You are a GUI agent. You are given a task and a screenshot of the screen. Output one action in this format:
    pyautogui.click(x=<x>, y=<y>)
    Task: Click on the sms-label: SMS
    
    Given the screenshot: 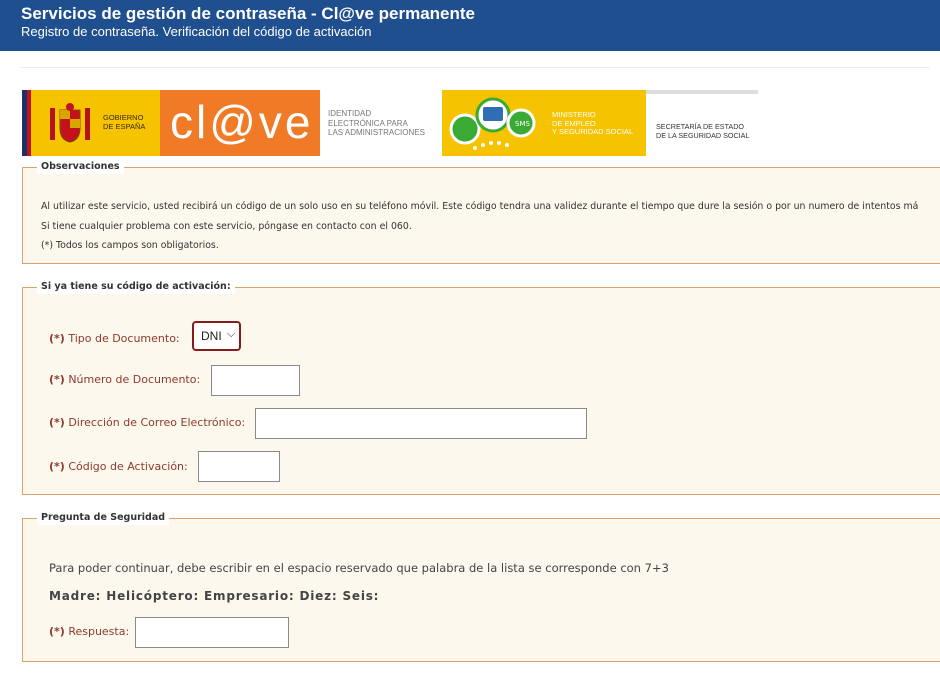 What is the action you would take?
    pyautogui.click(x=522, y=124)
    